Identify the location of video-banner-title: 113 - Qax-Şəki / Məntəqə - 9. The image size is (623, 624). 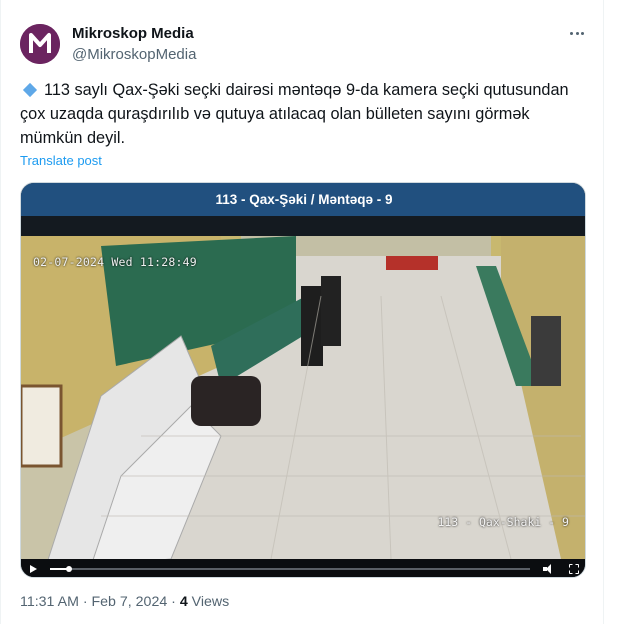
(303, 199).